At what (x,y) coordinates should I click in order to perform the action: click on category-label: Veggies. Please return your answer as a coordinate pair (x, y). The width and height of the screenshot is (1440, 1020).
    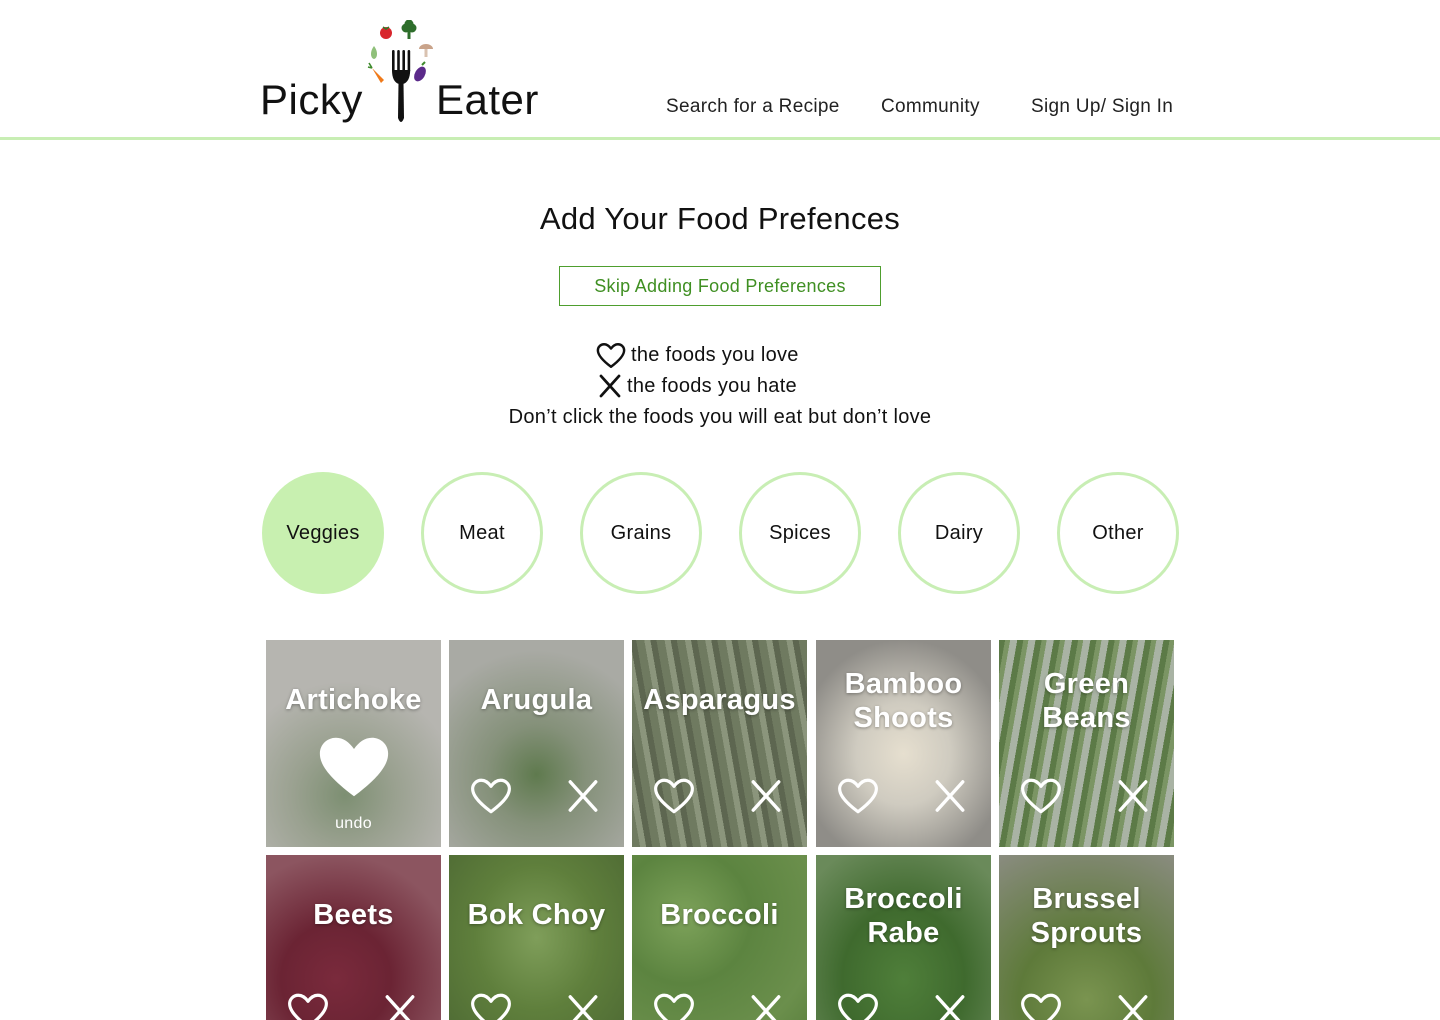
    Looking at the image, I should click on (323, 532).